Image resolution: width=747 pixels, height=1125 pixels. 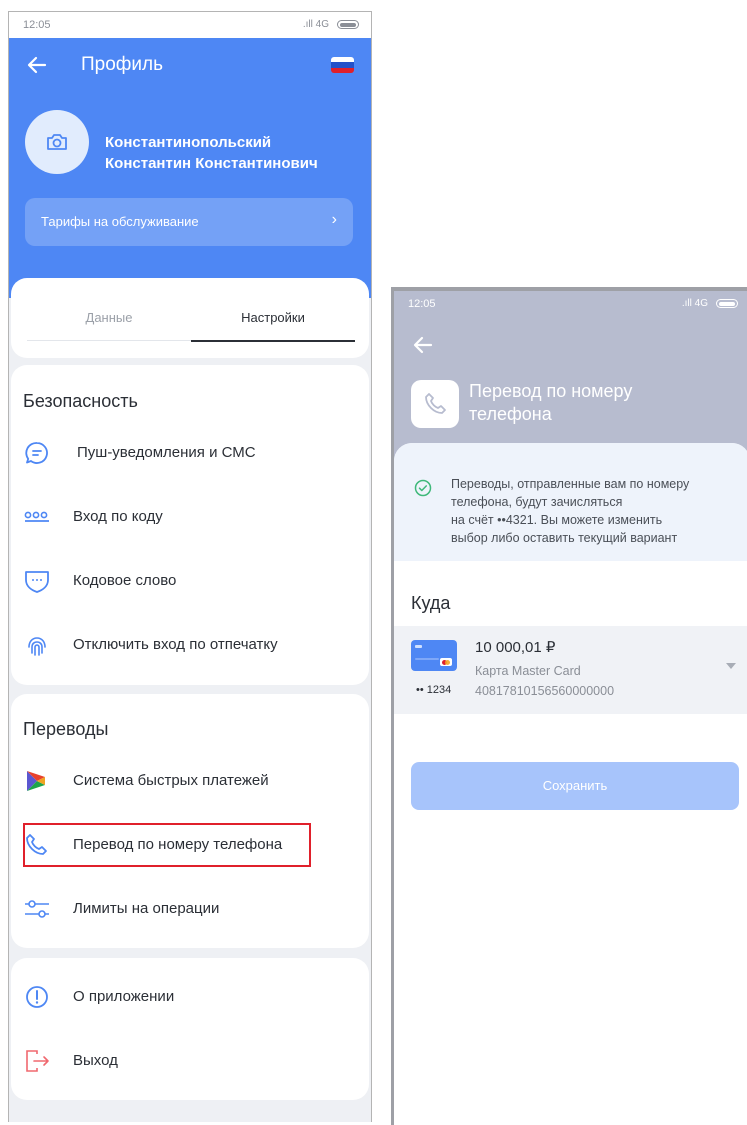 I want to click on menu-item-sbp: Система быстрых платежей, so click(x=188, y=781).